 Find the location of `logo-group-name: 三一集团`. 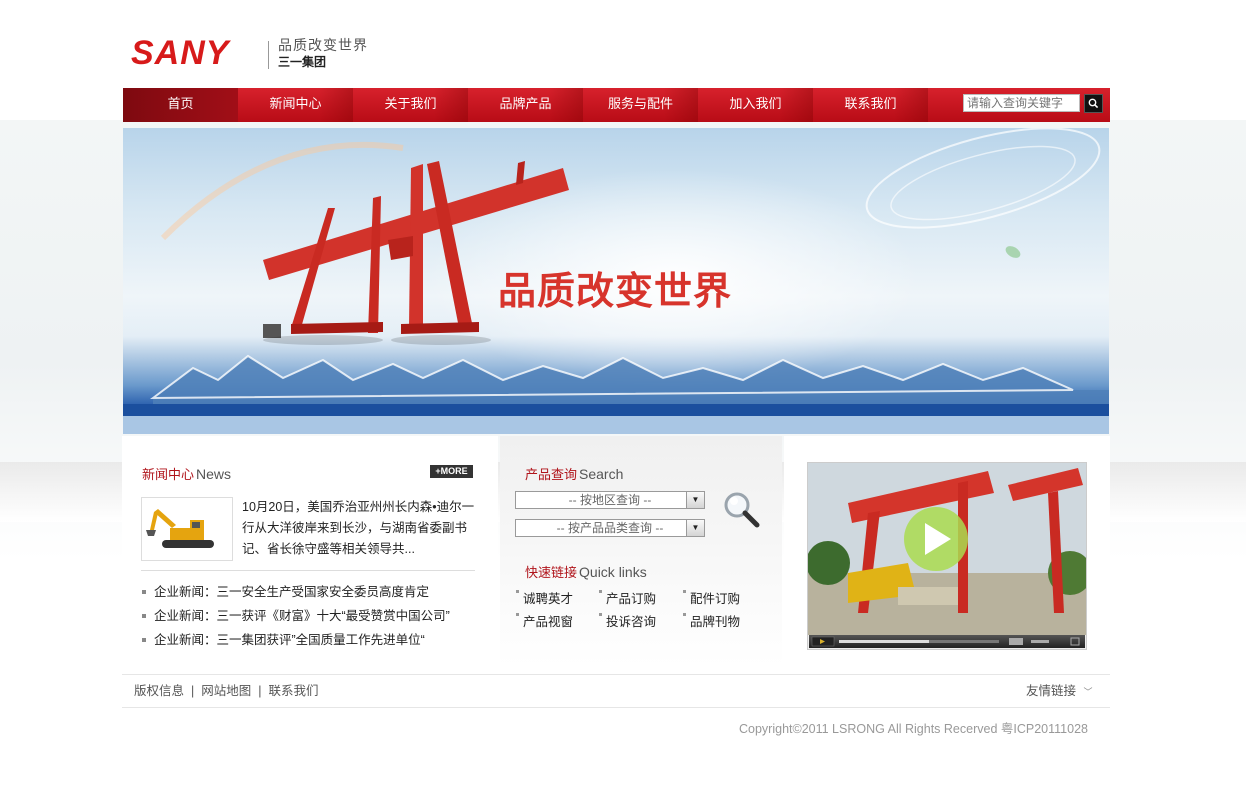

logo-group-name: 三一集团 is located at coordinates (302, 62).